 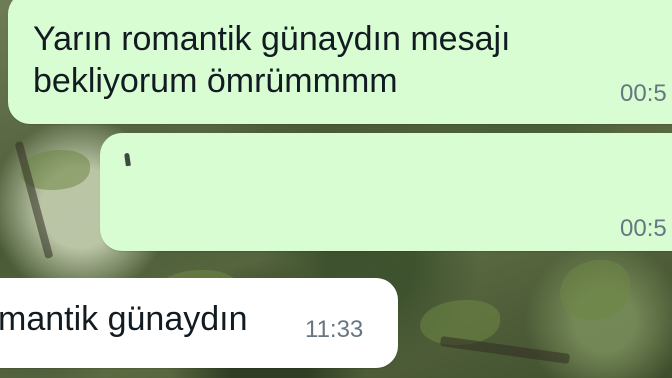 I want to click on emoji-icon, so click(x=127, y=159).